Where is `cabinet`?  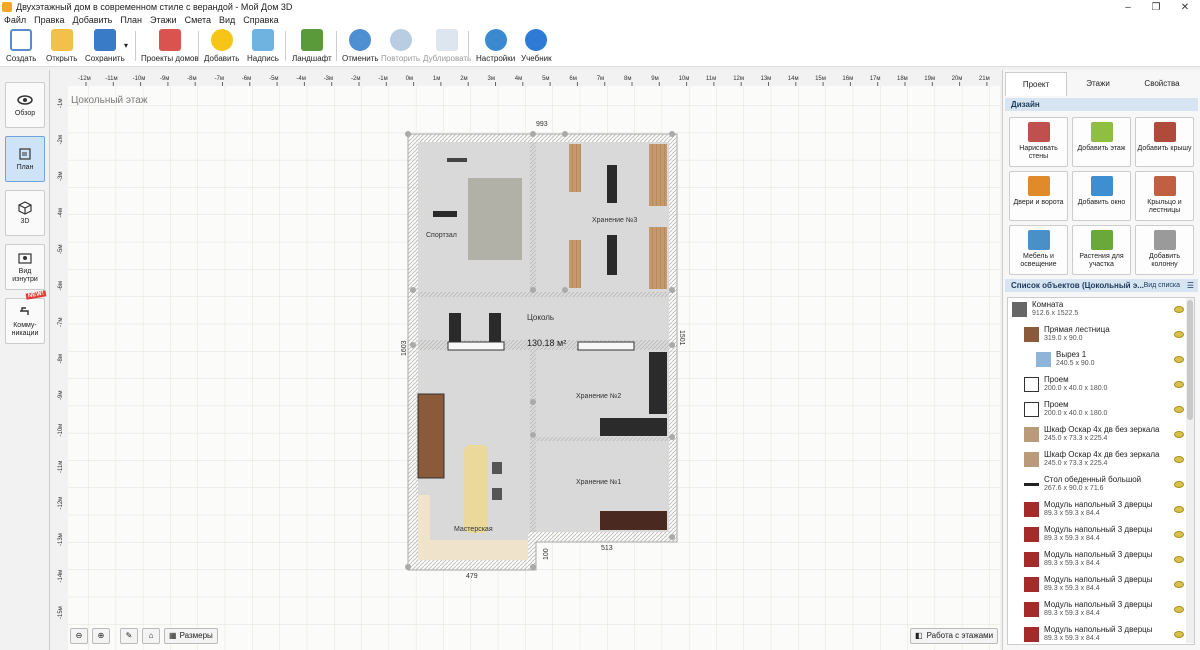
cabinet is located at coordinates (633, 520).